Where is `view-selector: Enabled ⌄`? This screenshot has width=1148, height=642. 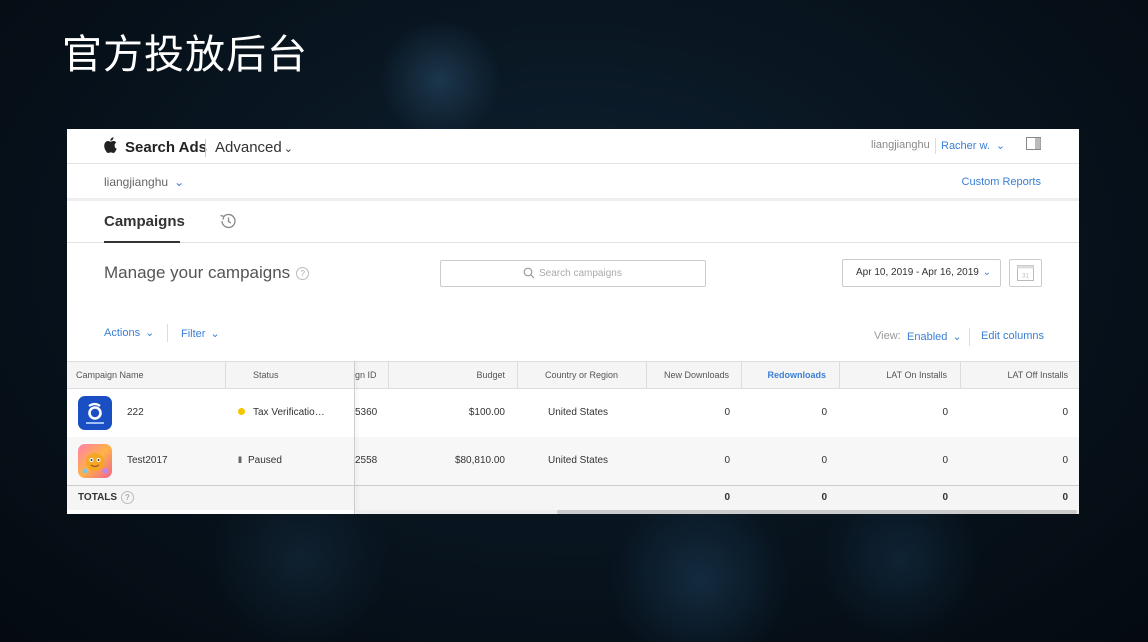 view-selector: Enabled ⌄ is located at coordinates (934, 336).